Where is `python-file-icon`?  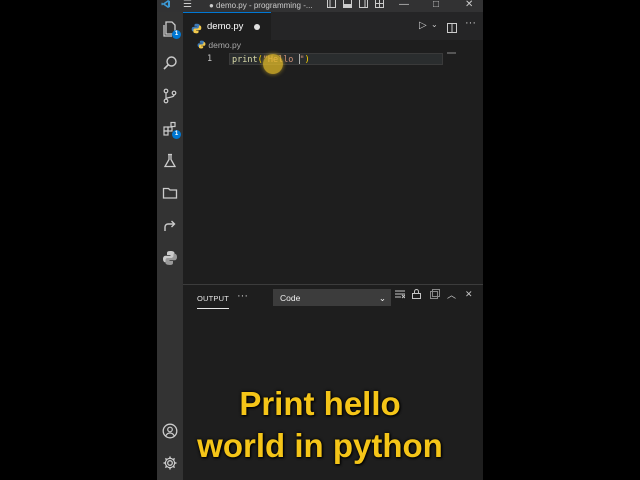 python-file-icon is located at coordinates (196, 30).